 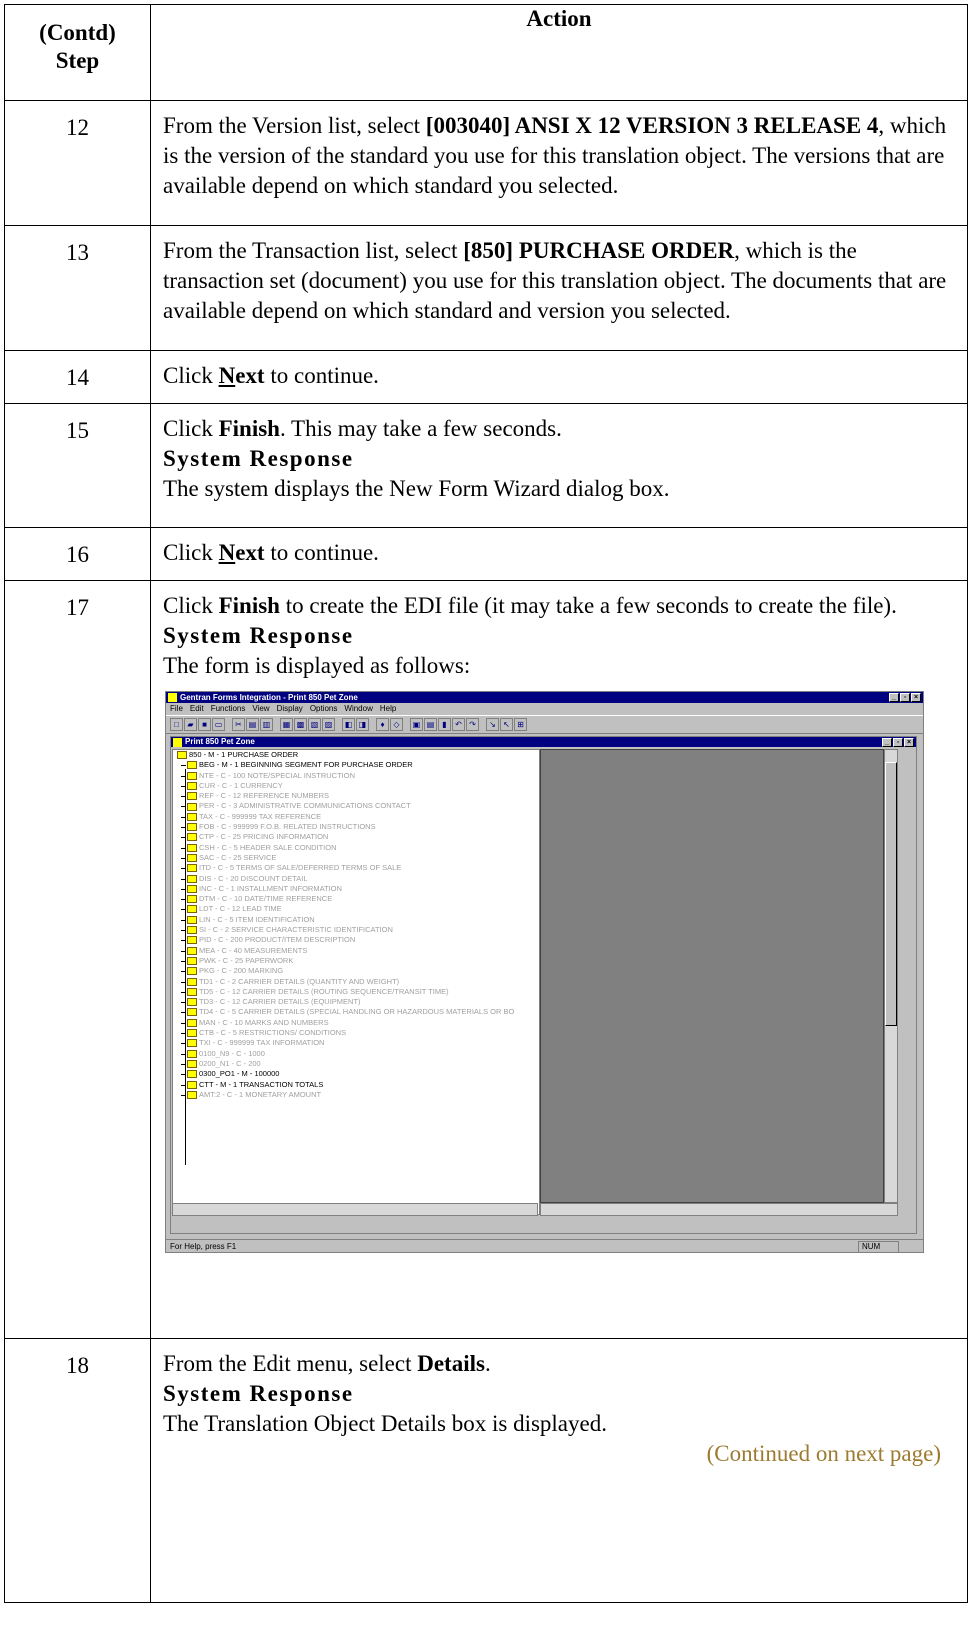 I want to click on tree-item: TXI - C - 999999 TAX INFORMATION, so click(x=356, y=1043).